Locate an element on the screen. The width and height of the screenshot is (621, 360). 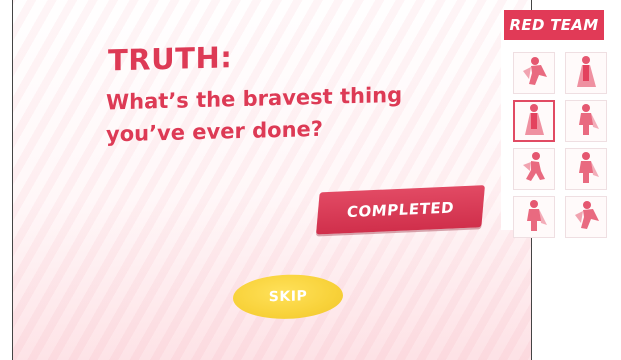
skip-button-label: SKIP is located at coordinates (288, 297).